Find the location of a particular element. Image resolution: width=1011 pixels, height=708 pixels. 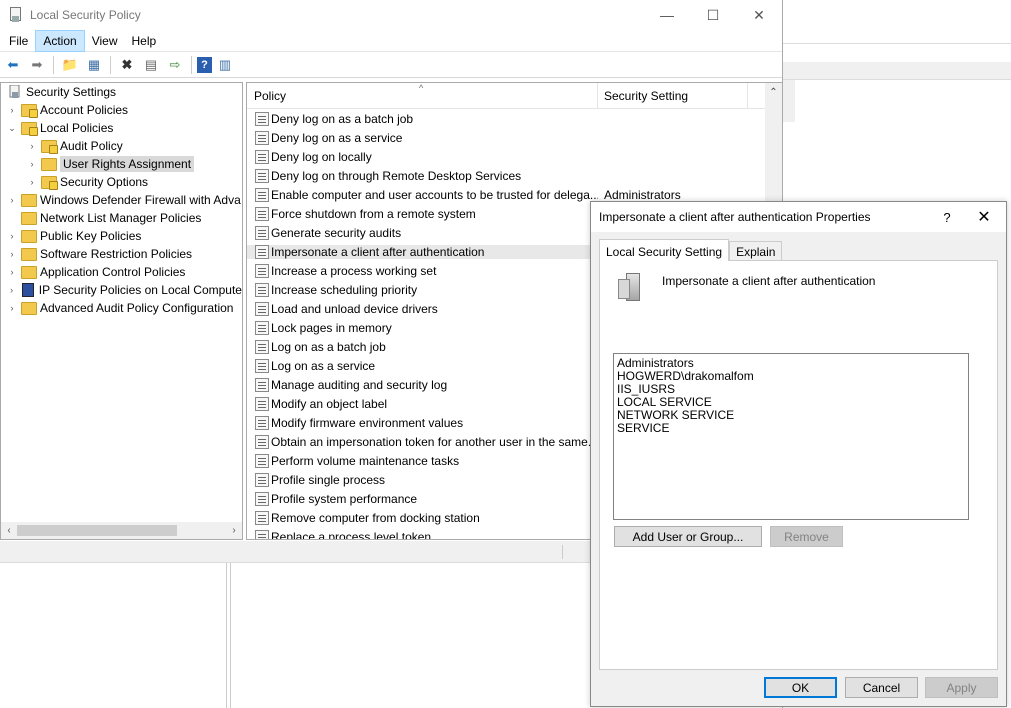

apply-button: Apply is located at coordinates (961, 687).